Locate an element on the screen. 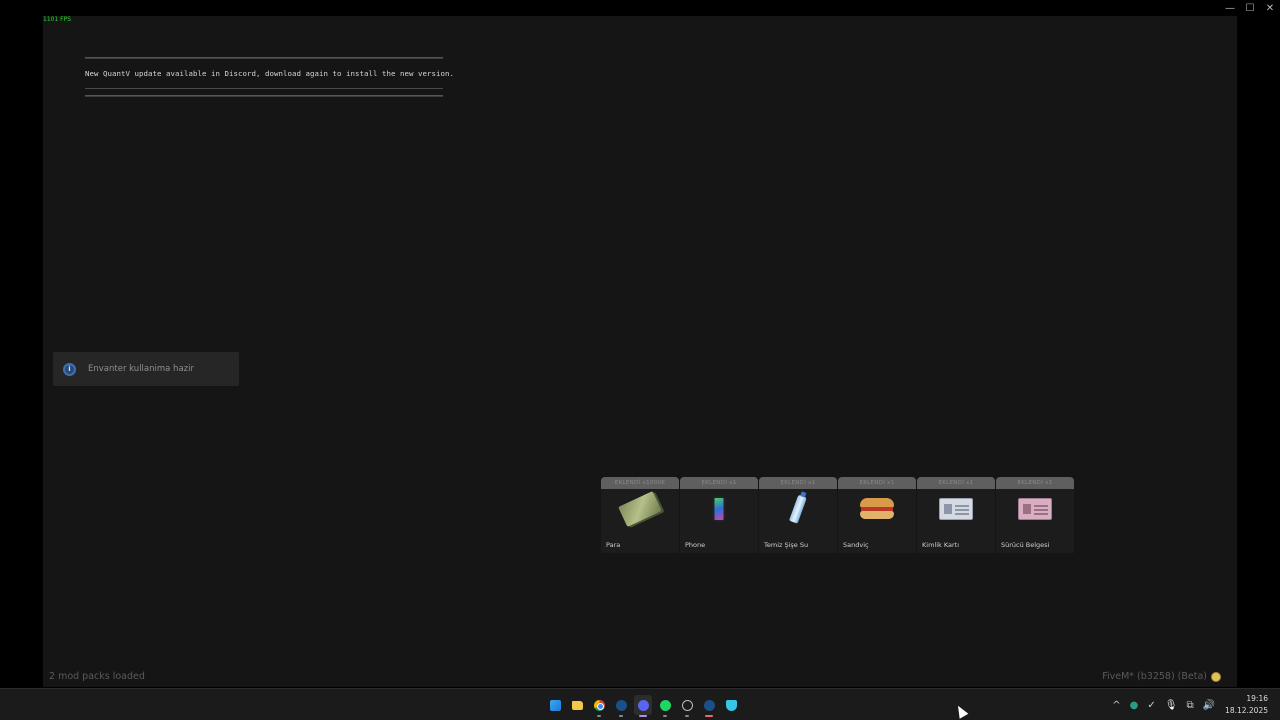 Image resolution: width=1280 pixels, height=720 pixels. shield-icon is located at coordinates (731, 705).